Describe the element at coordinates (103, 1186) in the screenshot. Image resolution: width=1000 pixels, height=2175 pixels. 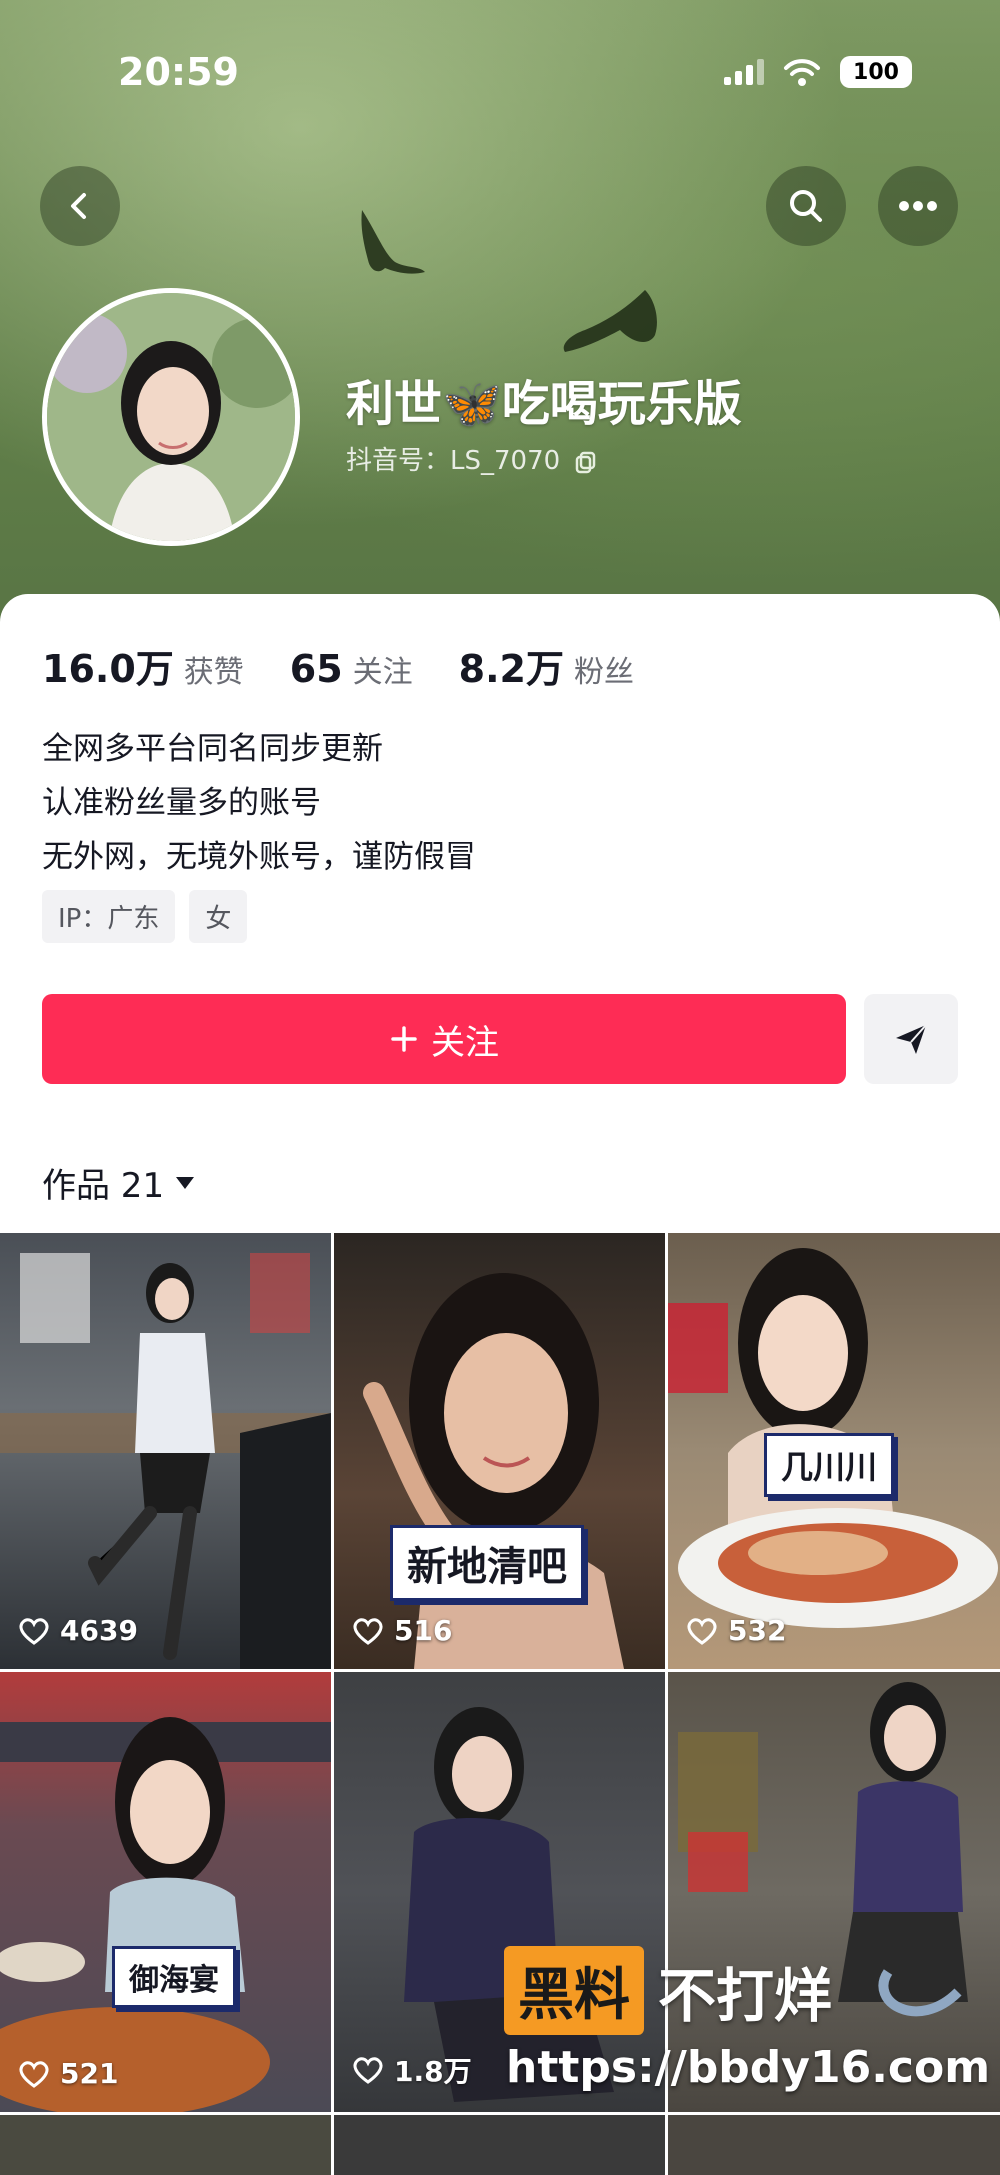
I see `works-tab-label: 作品 21` at that location.